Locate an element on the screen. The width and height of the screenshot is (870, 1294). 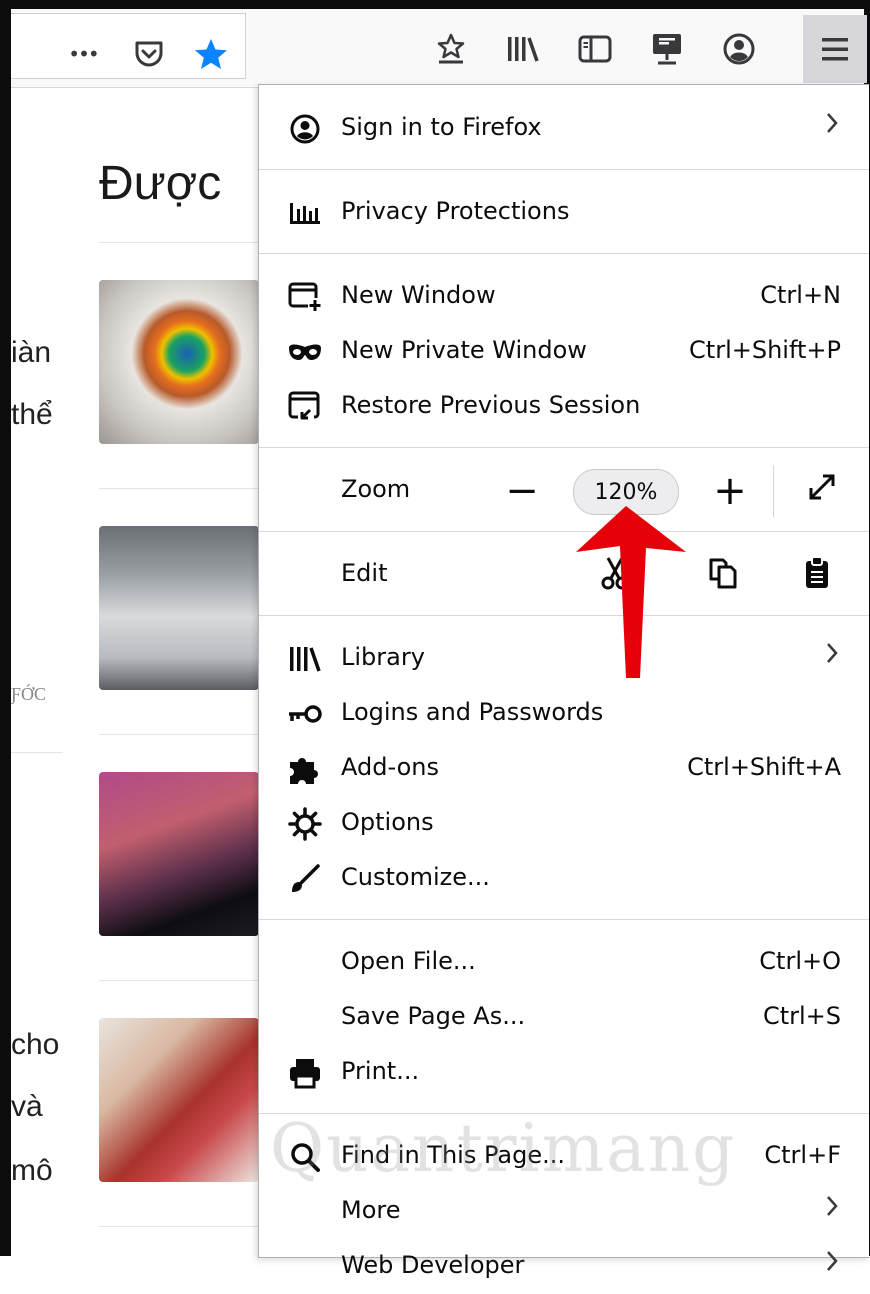
red-arrow-annotation-icon is located at coordinates (631, 592).